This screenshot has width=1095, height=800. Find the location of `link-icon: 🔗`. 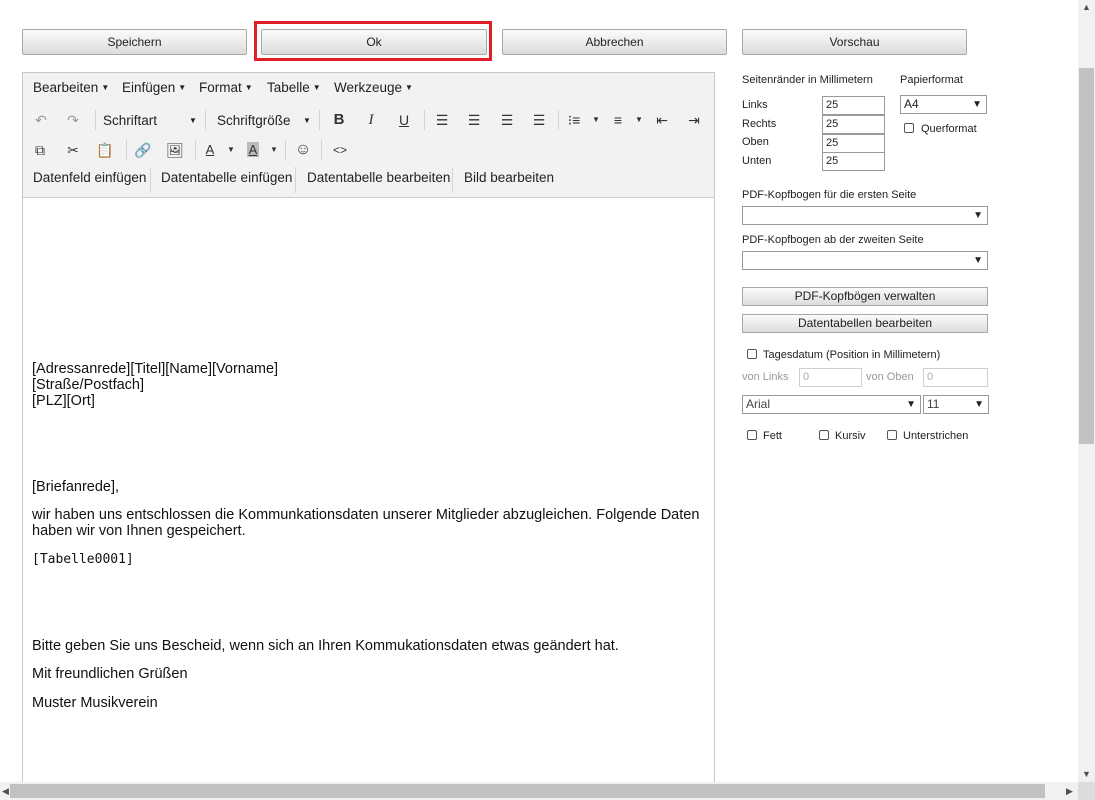

link-icon: 🔗 is located at coordinates (143, 150).